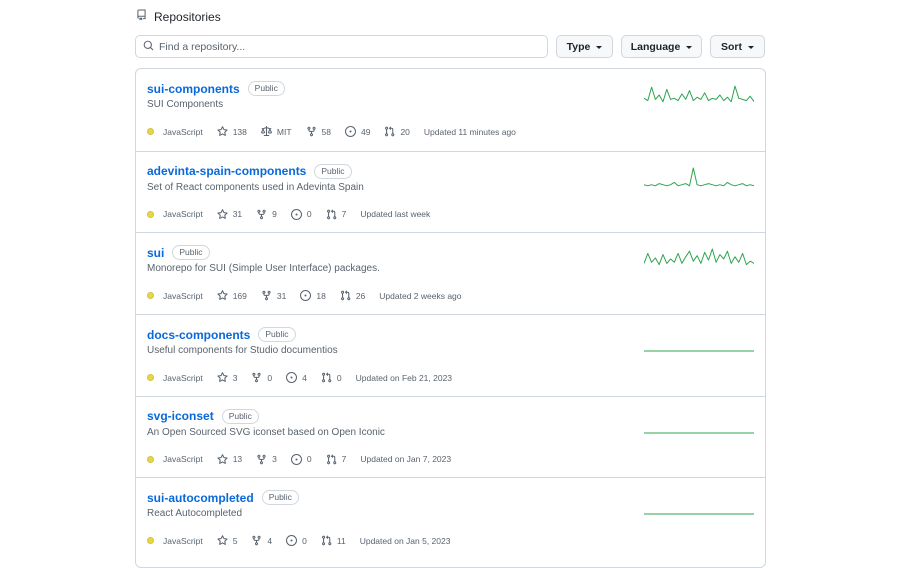 This screenshot has height=568, width=900. I want to click on repo-description: React Autocompleted, so click(195, 514).